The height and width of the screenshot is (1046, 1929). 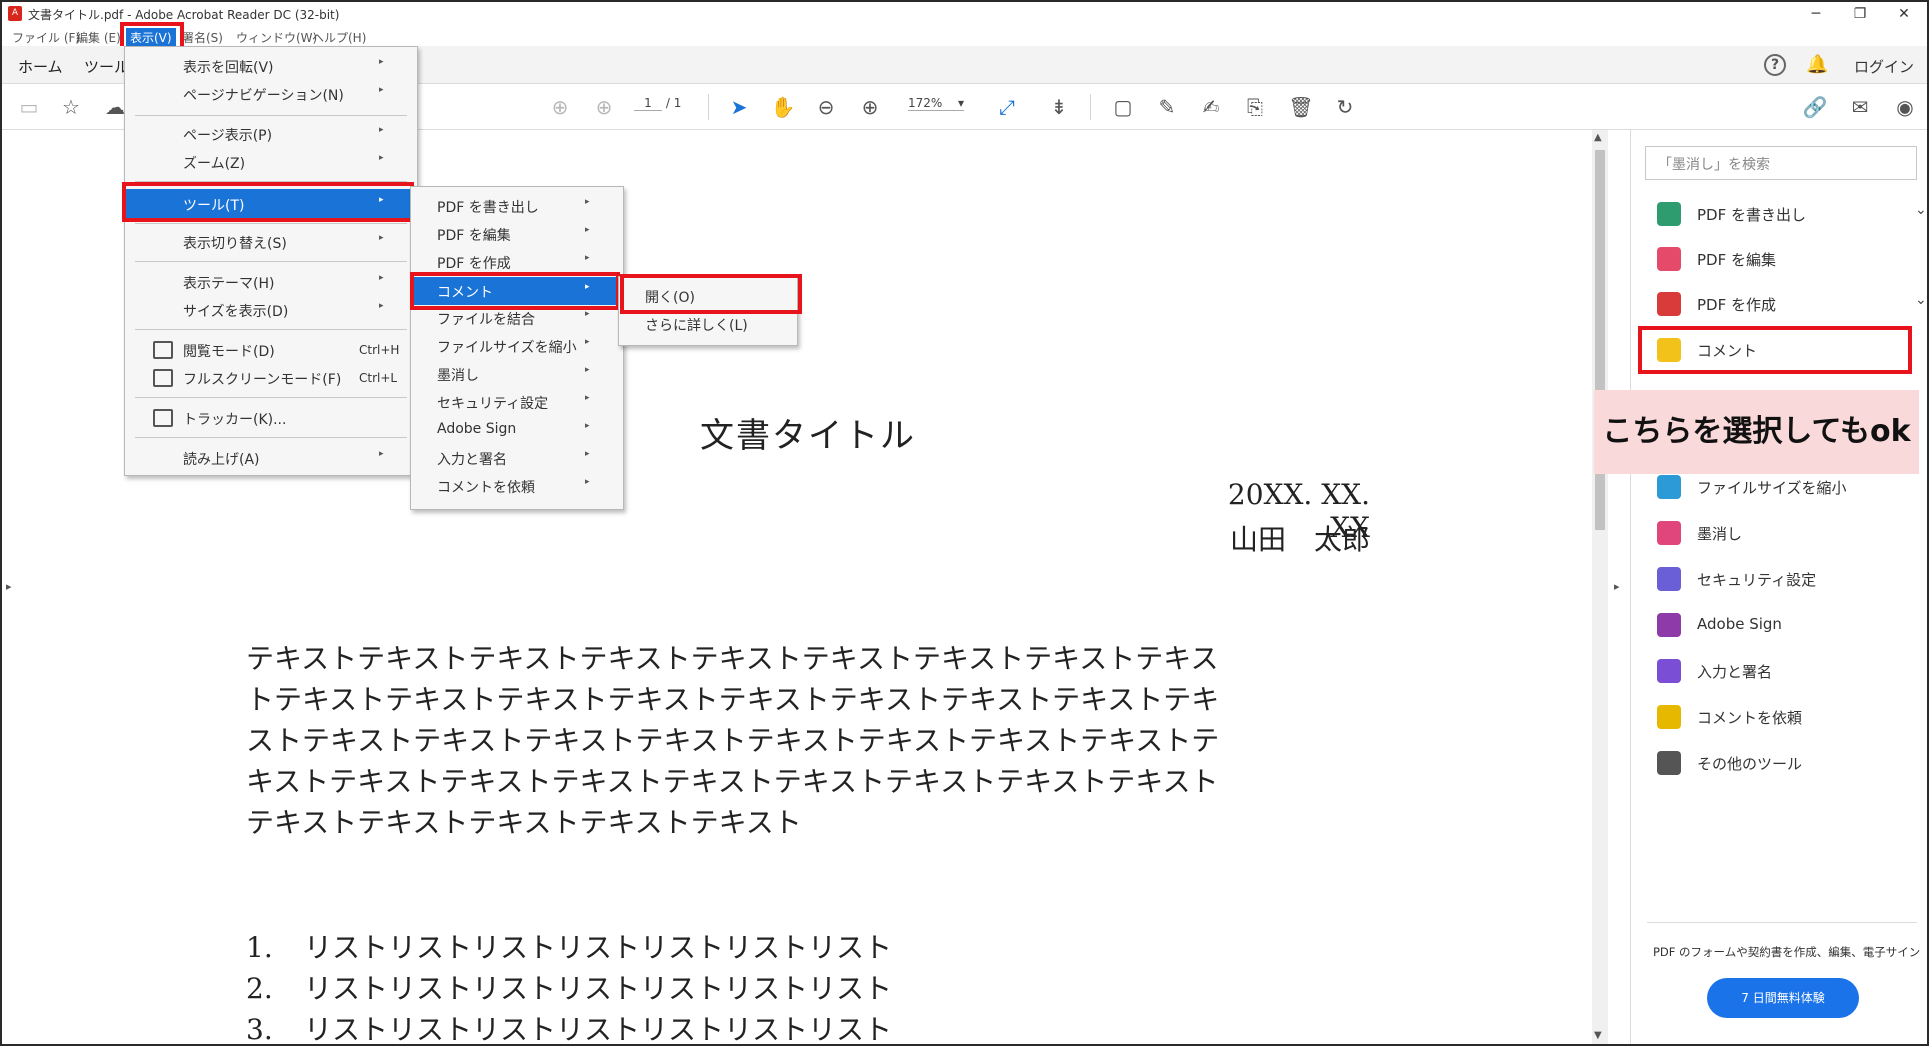 I want to click on free-trial-button: 7 日間無料体験, so click(x=1783, y=998).